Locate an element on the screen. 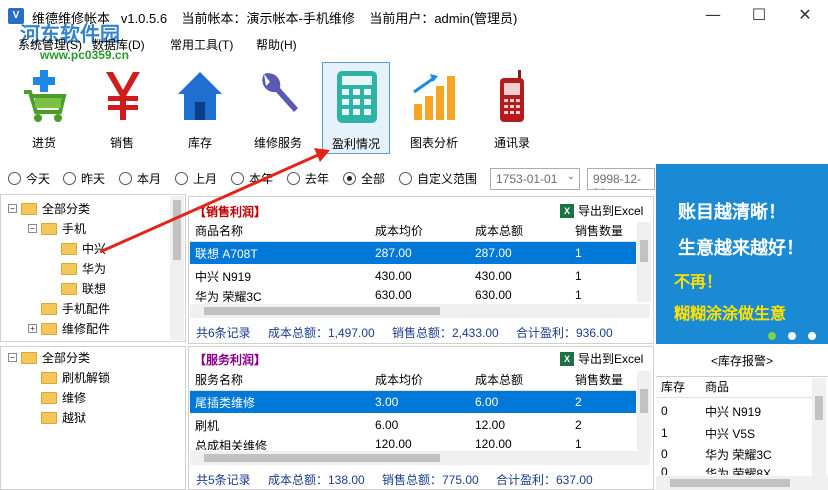  tree-node-all-services: − 全部分类 is located at coordinates (49, 357).